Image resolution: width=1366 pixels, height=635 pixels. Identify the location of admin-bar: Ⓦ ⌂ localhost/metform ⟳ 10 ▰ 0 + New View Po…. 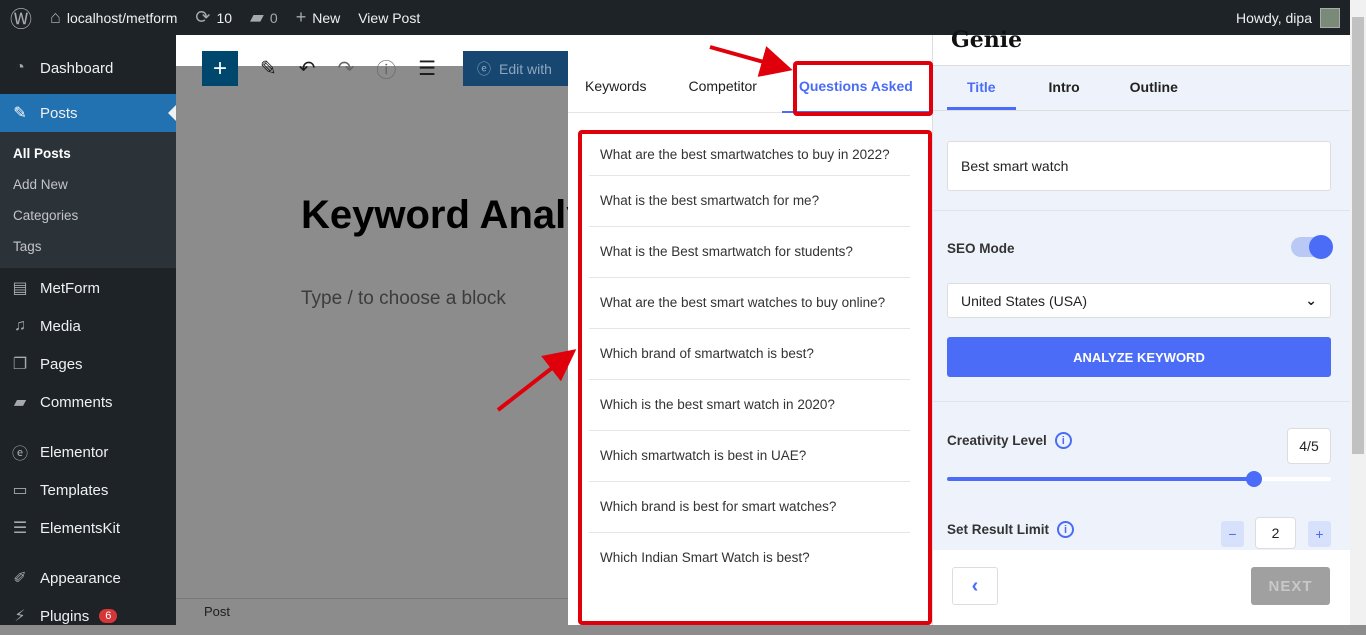
(683, 17).